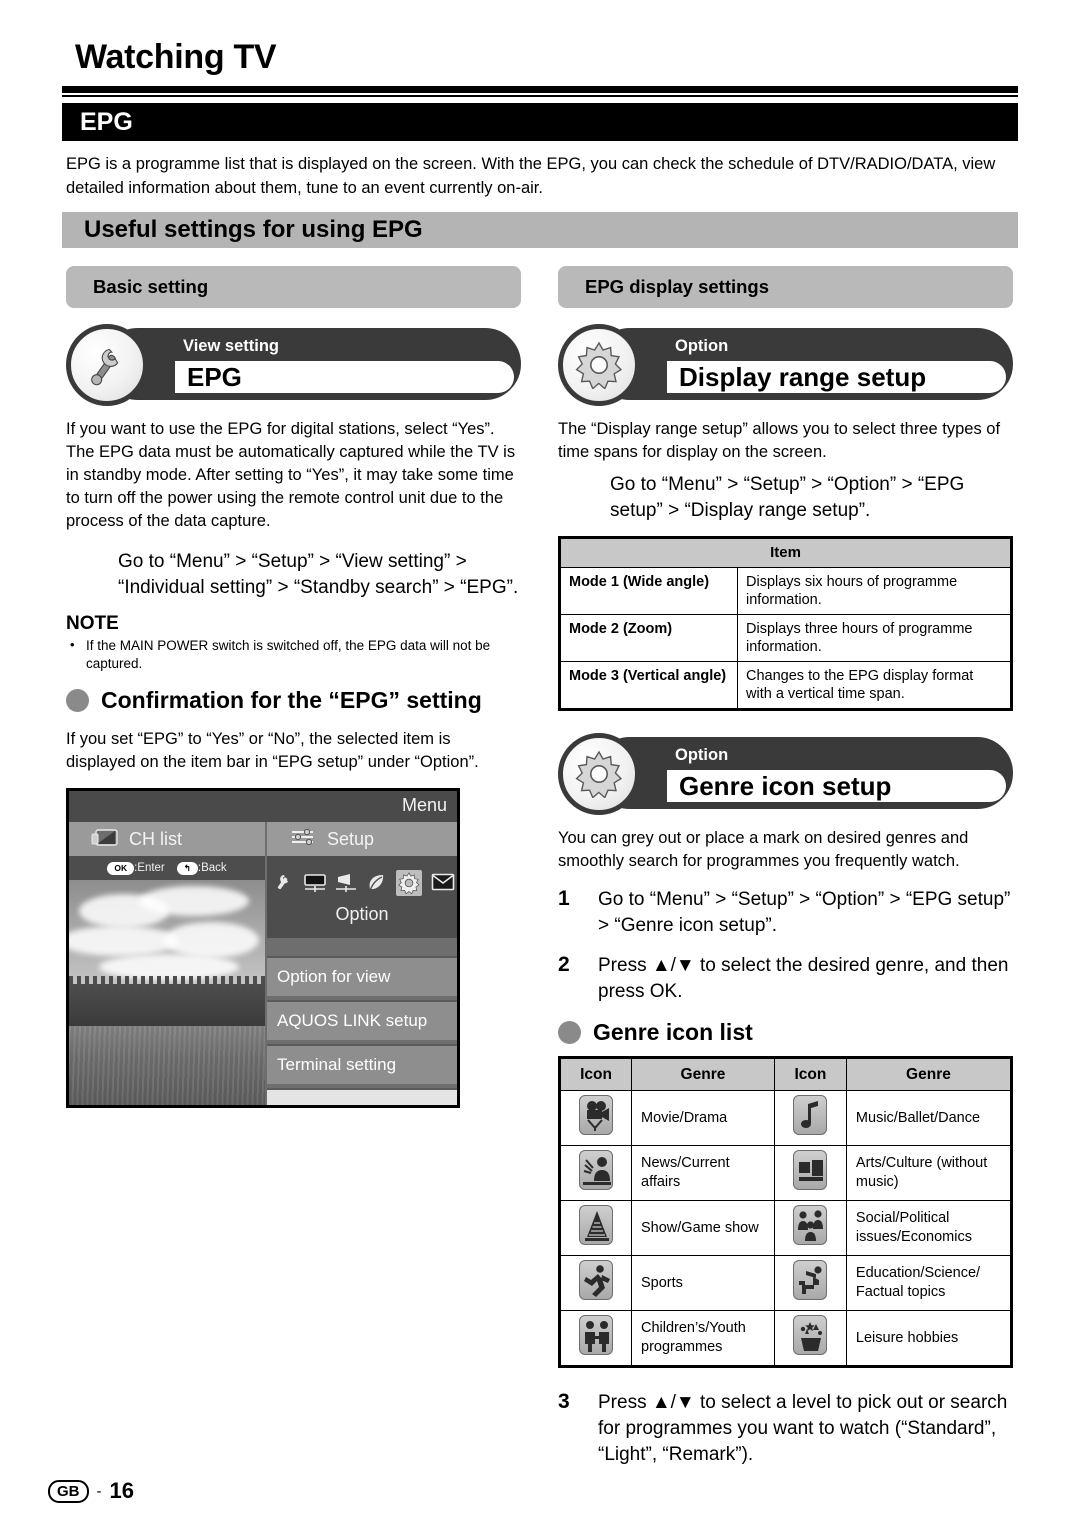  What do you see at coordinates (167, 992) in the screenshot?
I see `tv-preview-photo` at bounding box center [167, 992].